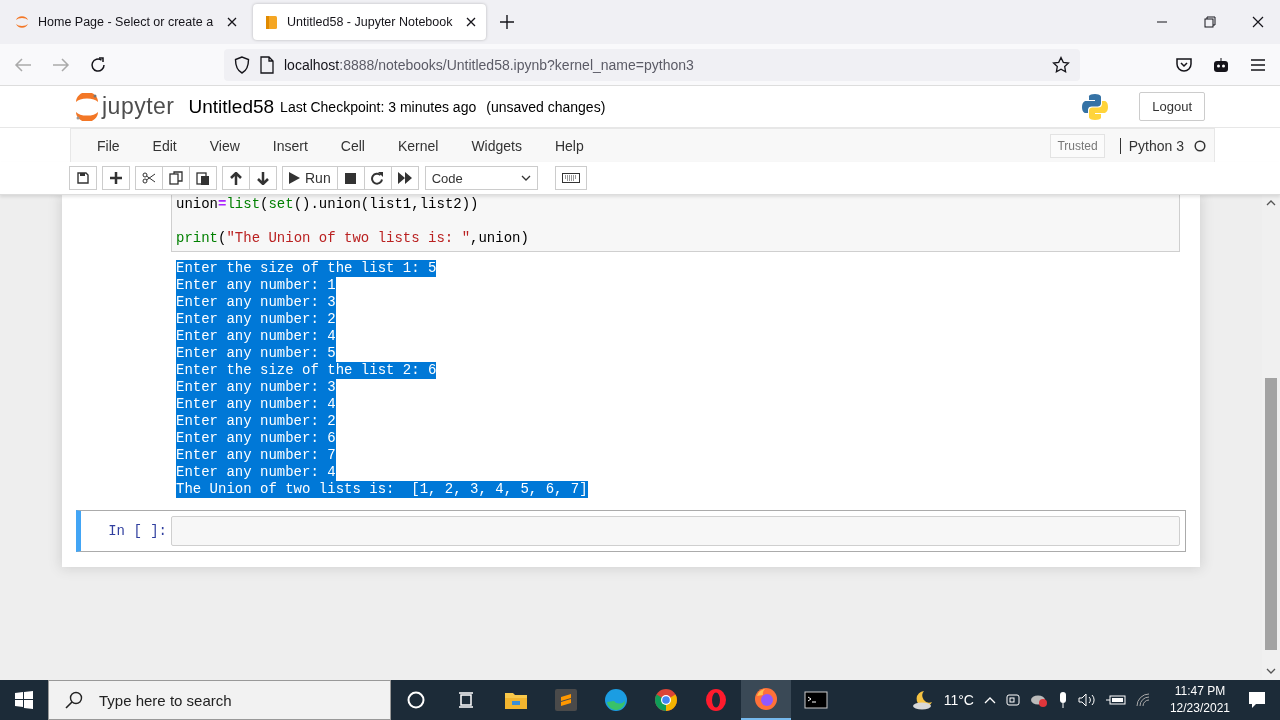 Image resolution: width=1280 pixels, height=720 pixels. What do you see at coordinates (816, 700) in the screenshot?
I see `terminal-icon` at bounding box center [816, 700].